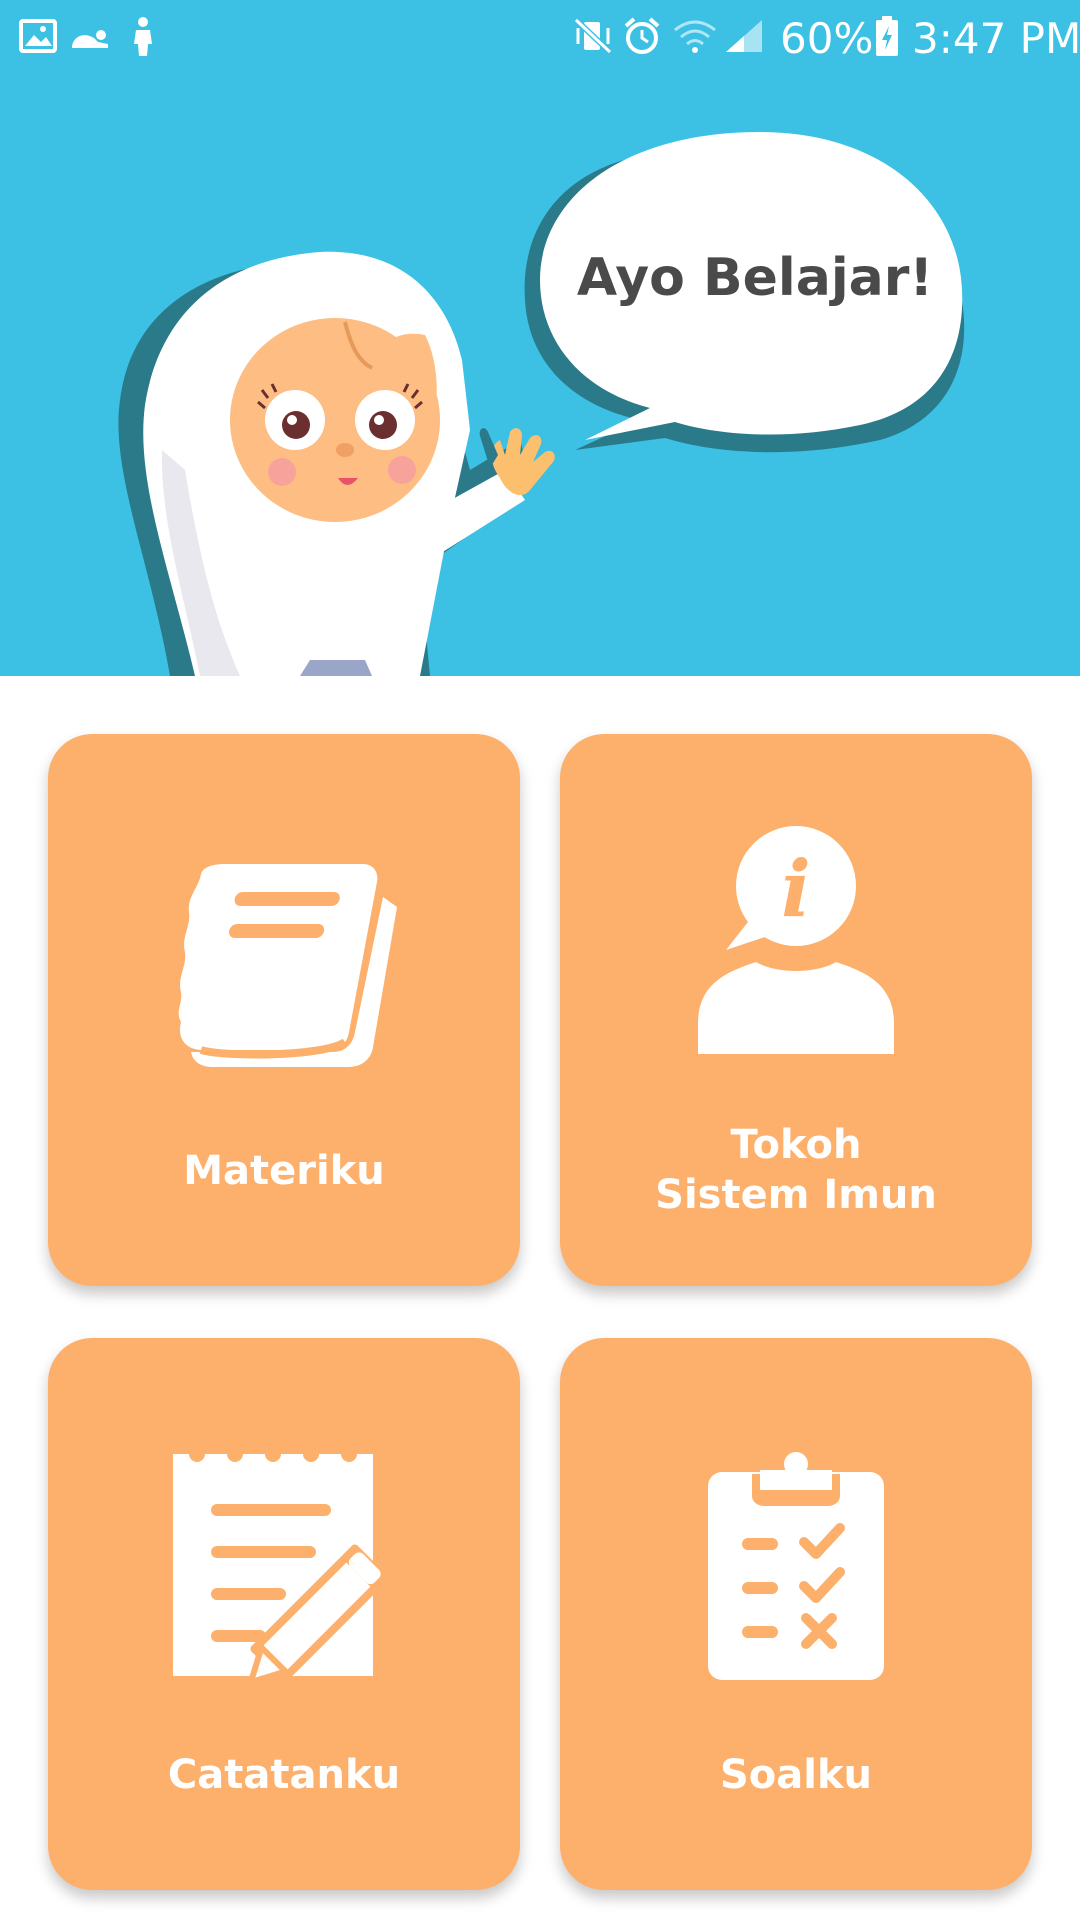  What do you see at coordinates (755, 278) in the screenshot?
I see `speech-bubble-text: Ayo Belajar!` at bounding box center [755, 278].